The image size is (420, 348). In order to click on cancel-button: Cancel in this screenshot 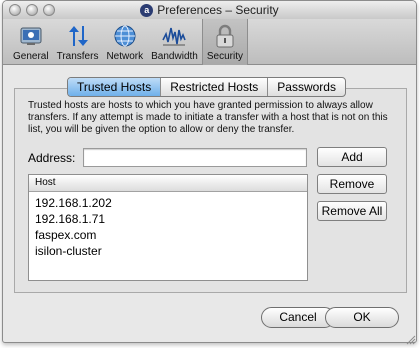, I will do `click(298, 317)`.